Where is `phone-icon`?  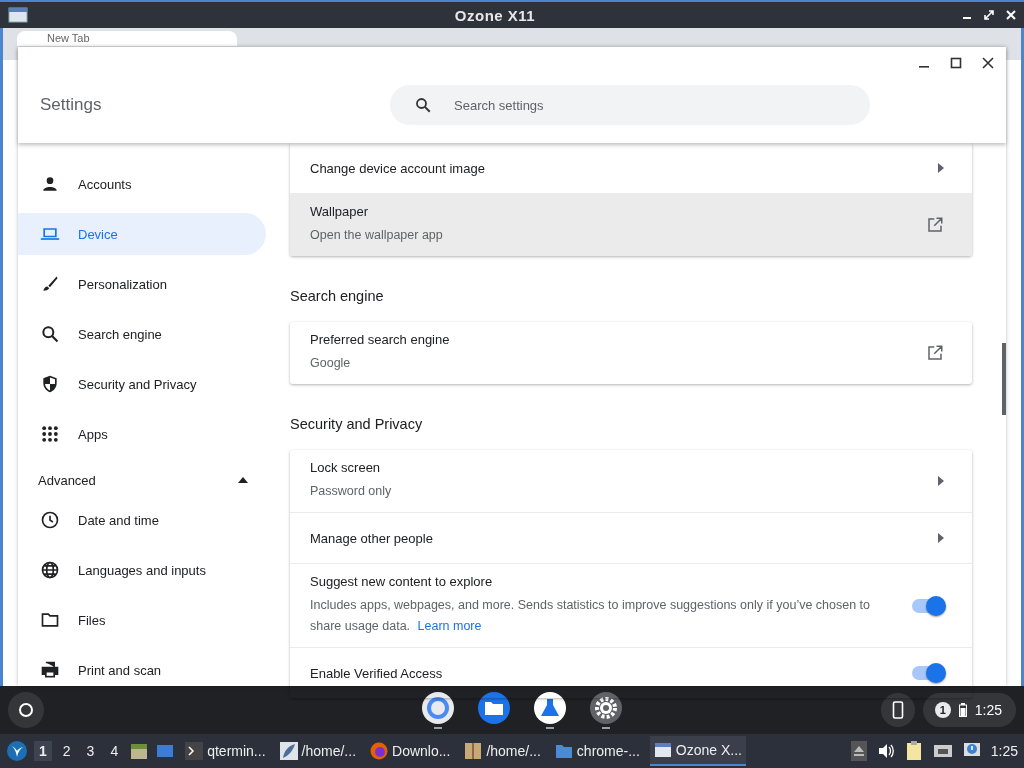
phone-icon is located at coordinates (897, 710).